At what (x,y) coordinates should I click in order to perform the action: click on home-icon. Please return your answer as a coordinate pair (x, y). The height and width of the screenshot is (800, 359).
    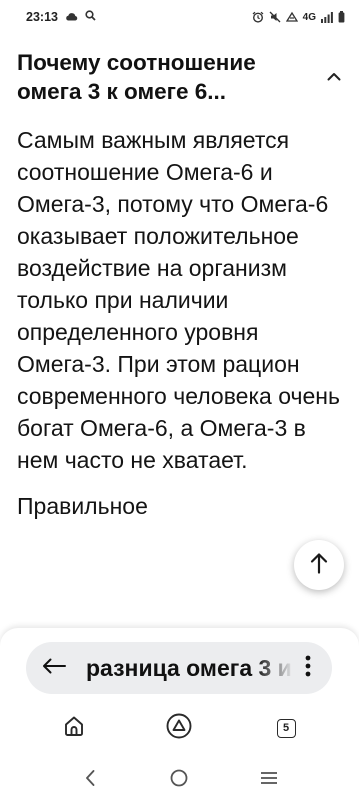
    Looking at the image, I should click on (74, 728).